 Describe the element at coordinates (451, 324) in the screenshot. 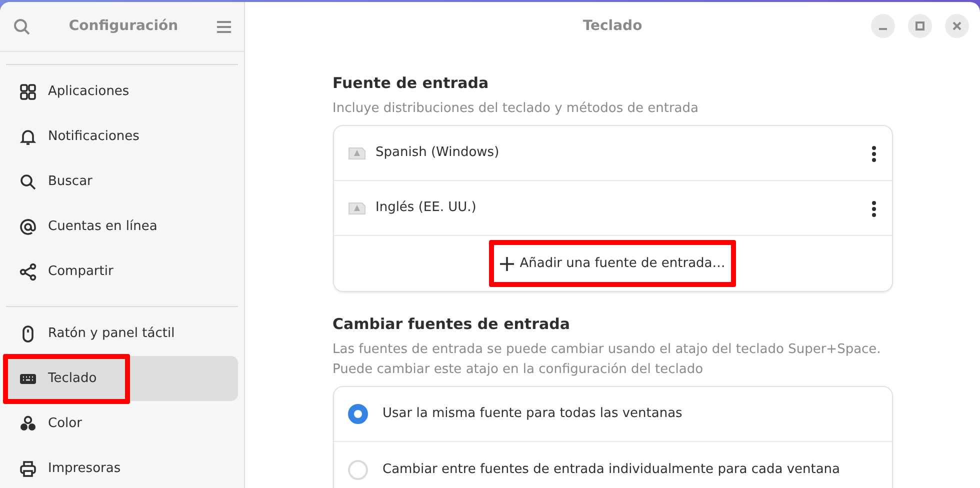

I see `section-title: Cambiar fuentes de entrada` at that location.